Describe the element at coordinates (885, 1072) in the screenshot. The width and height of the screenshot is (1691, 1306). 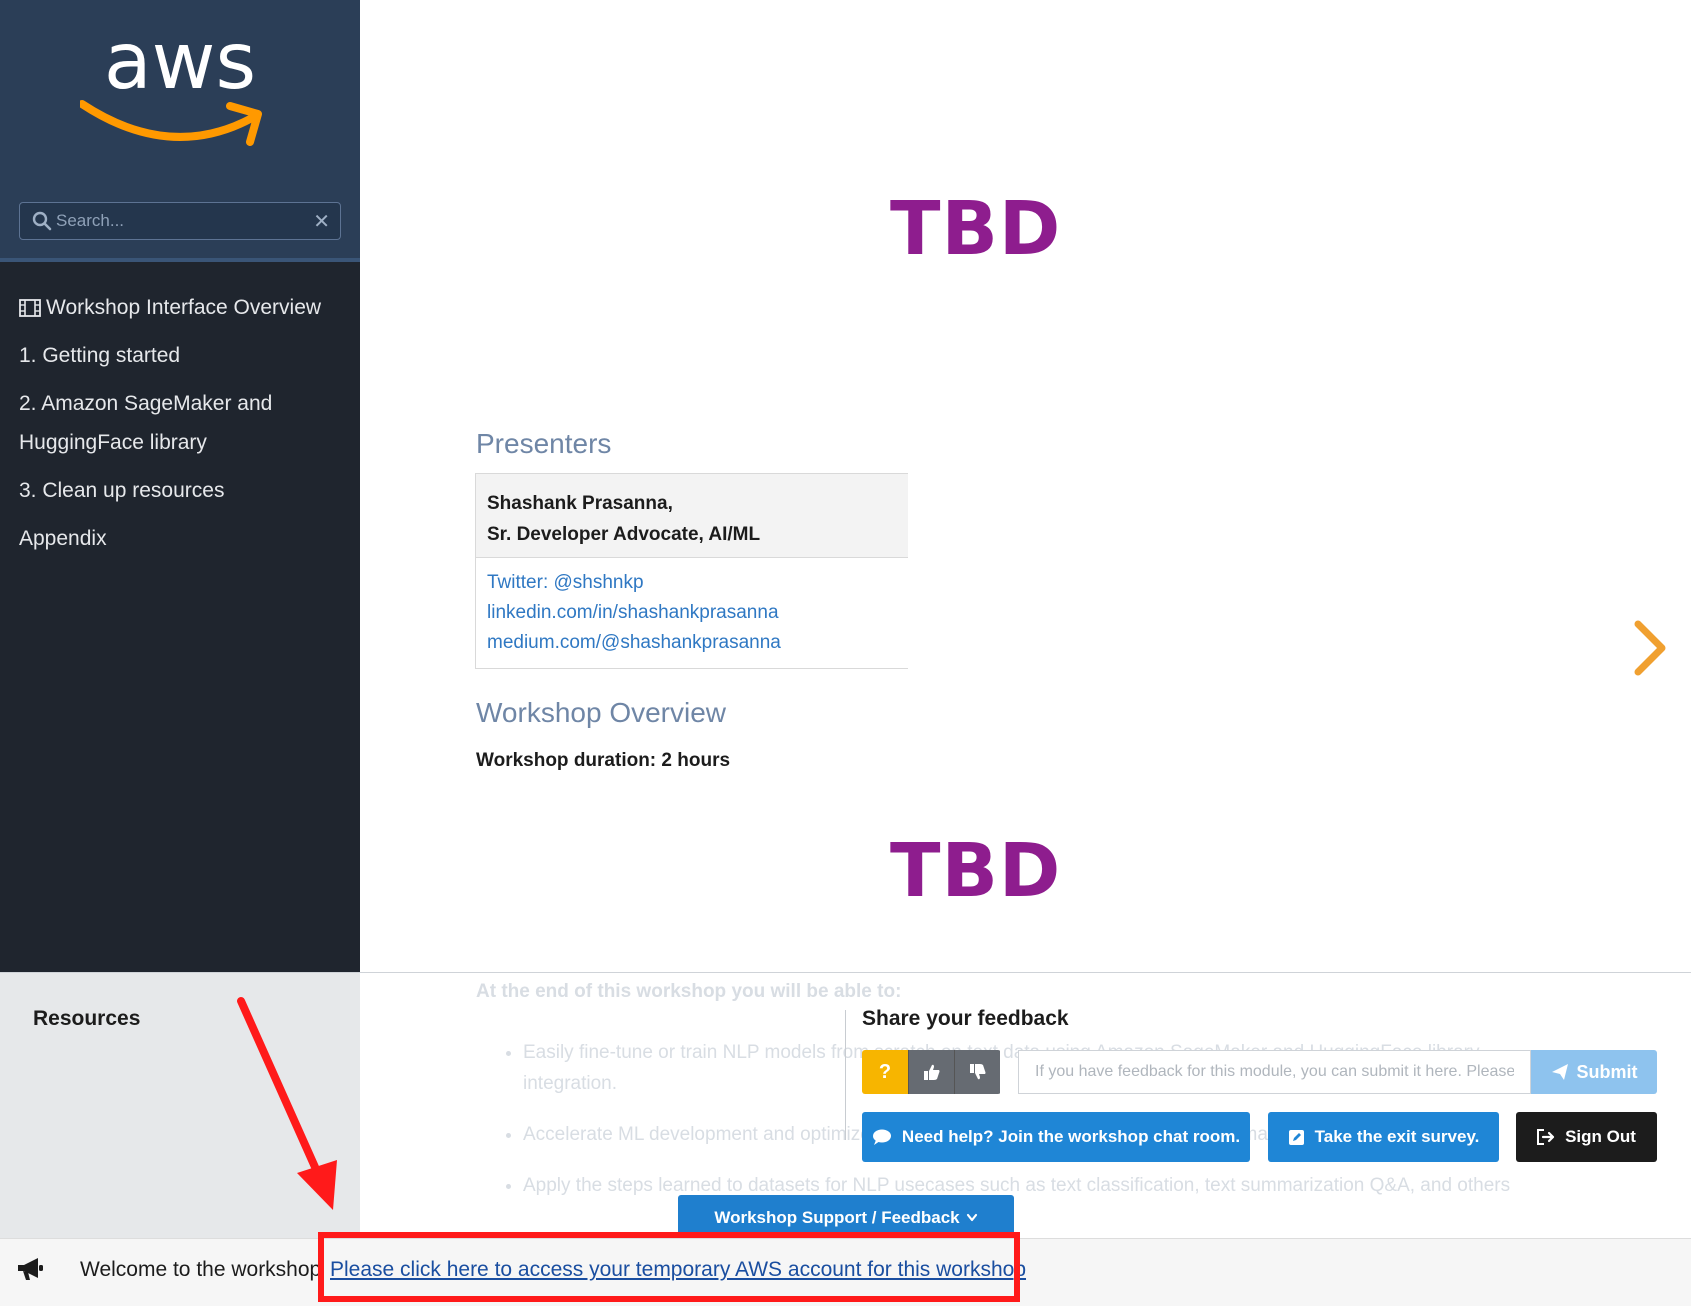
I see `rating-question-button: ?` at that location.